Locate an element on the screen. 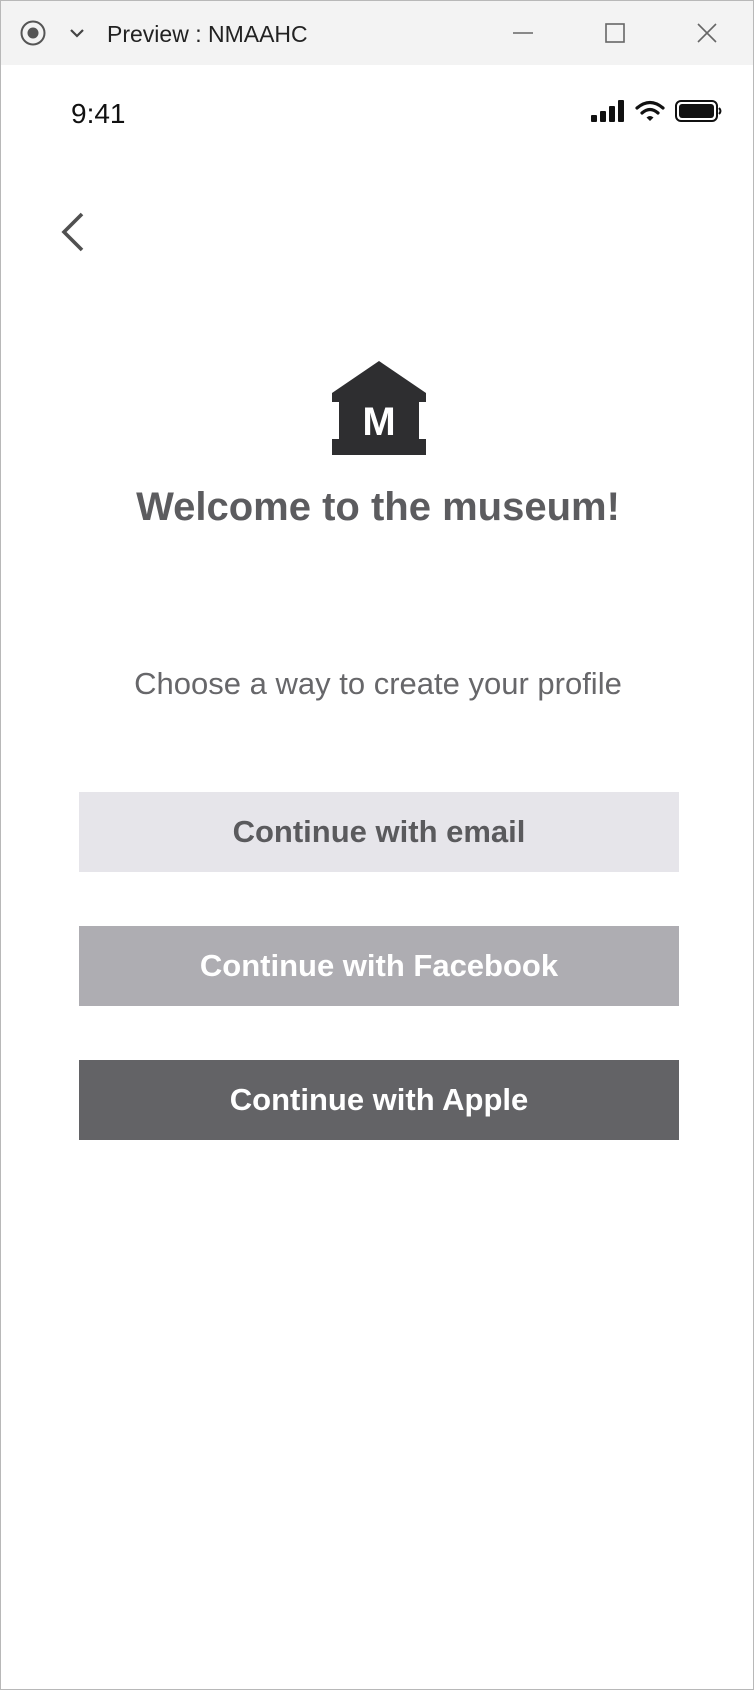 Image resolution: width=754 pixels, height=1690 pixels. chevron-down-icon is located at coordinates (77, 33).